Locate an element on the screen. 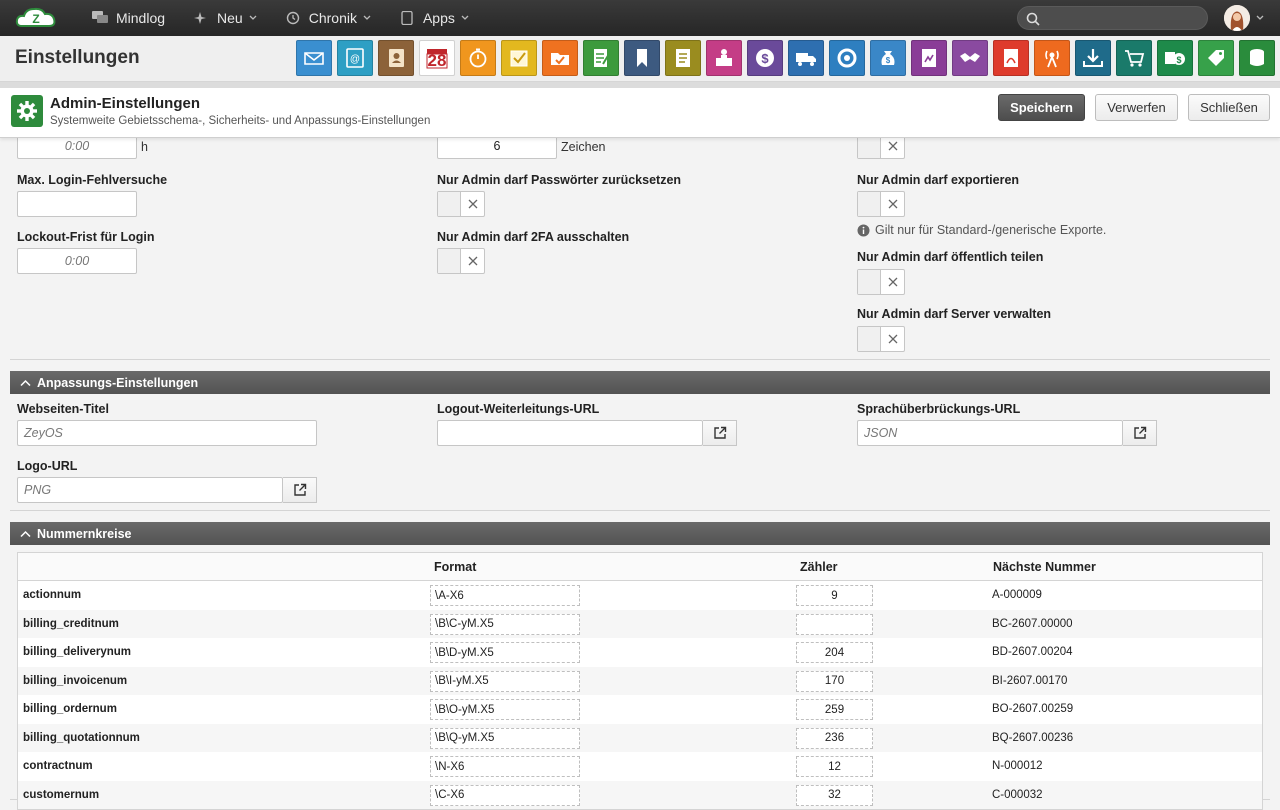  customization-section-header: Anpassungs-Einstellungen is located at coordinates (640, 382).